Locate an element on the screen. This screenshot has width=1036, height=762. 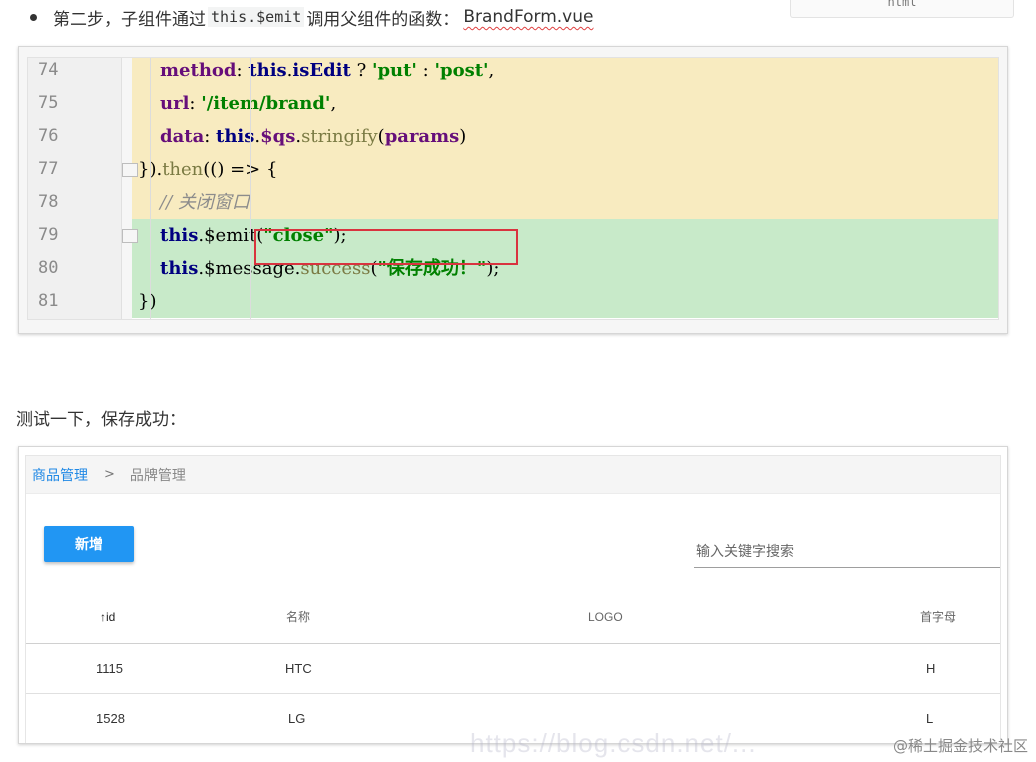
add-brand-button: 新增 is located at coordinates (89, 544).